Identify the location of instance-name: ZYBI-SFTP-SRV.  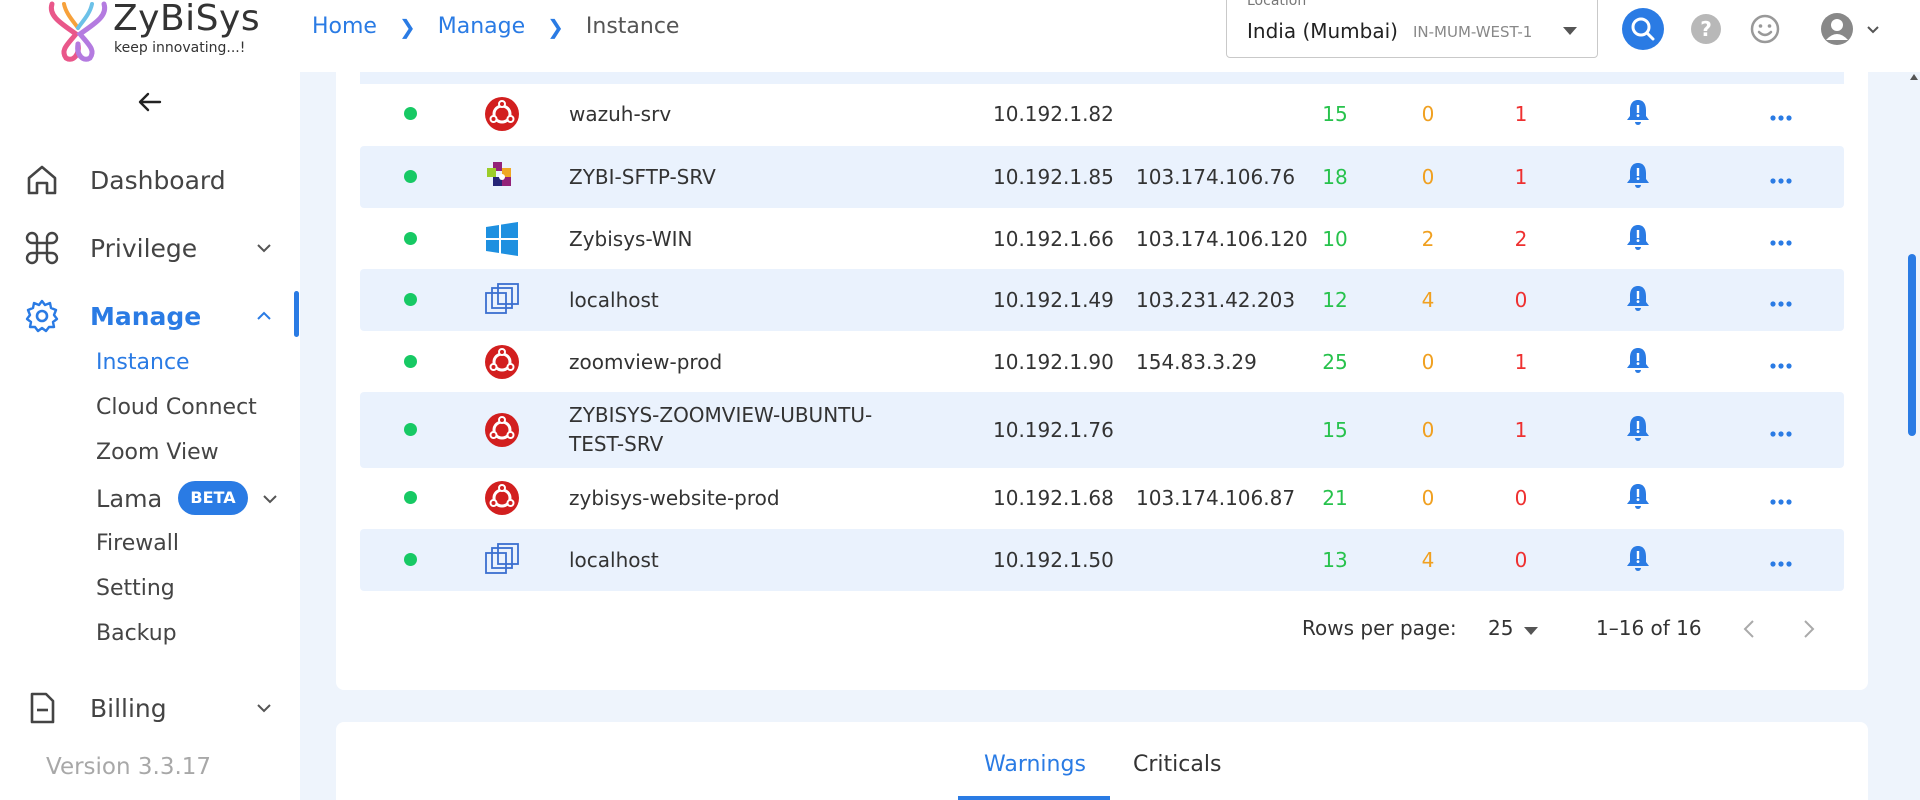
(739, 177).